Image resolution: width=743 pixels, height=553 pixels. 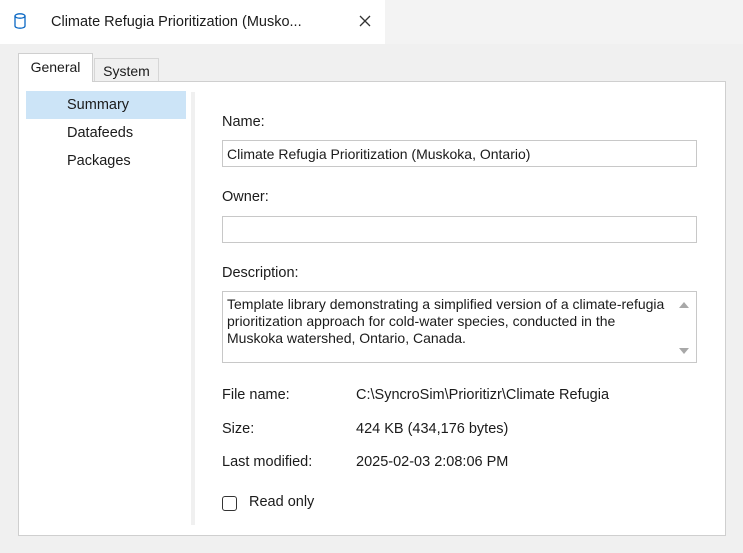 What do you see at coordinates (459, 153) in the screenshot?
I see `name-input` at bounding box center [459, 153].